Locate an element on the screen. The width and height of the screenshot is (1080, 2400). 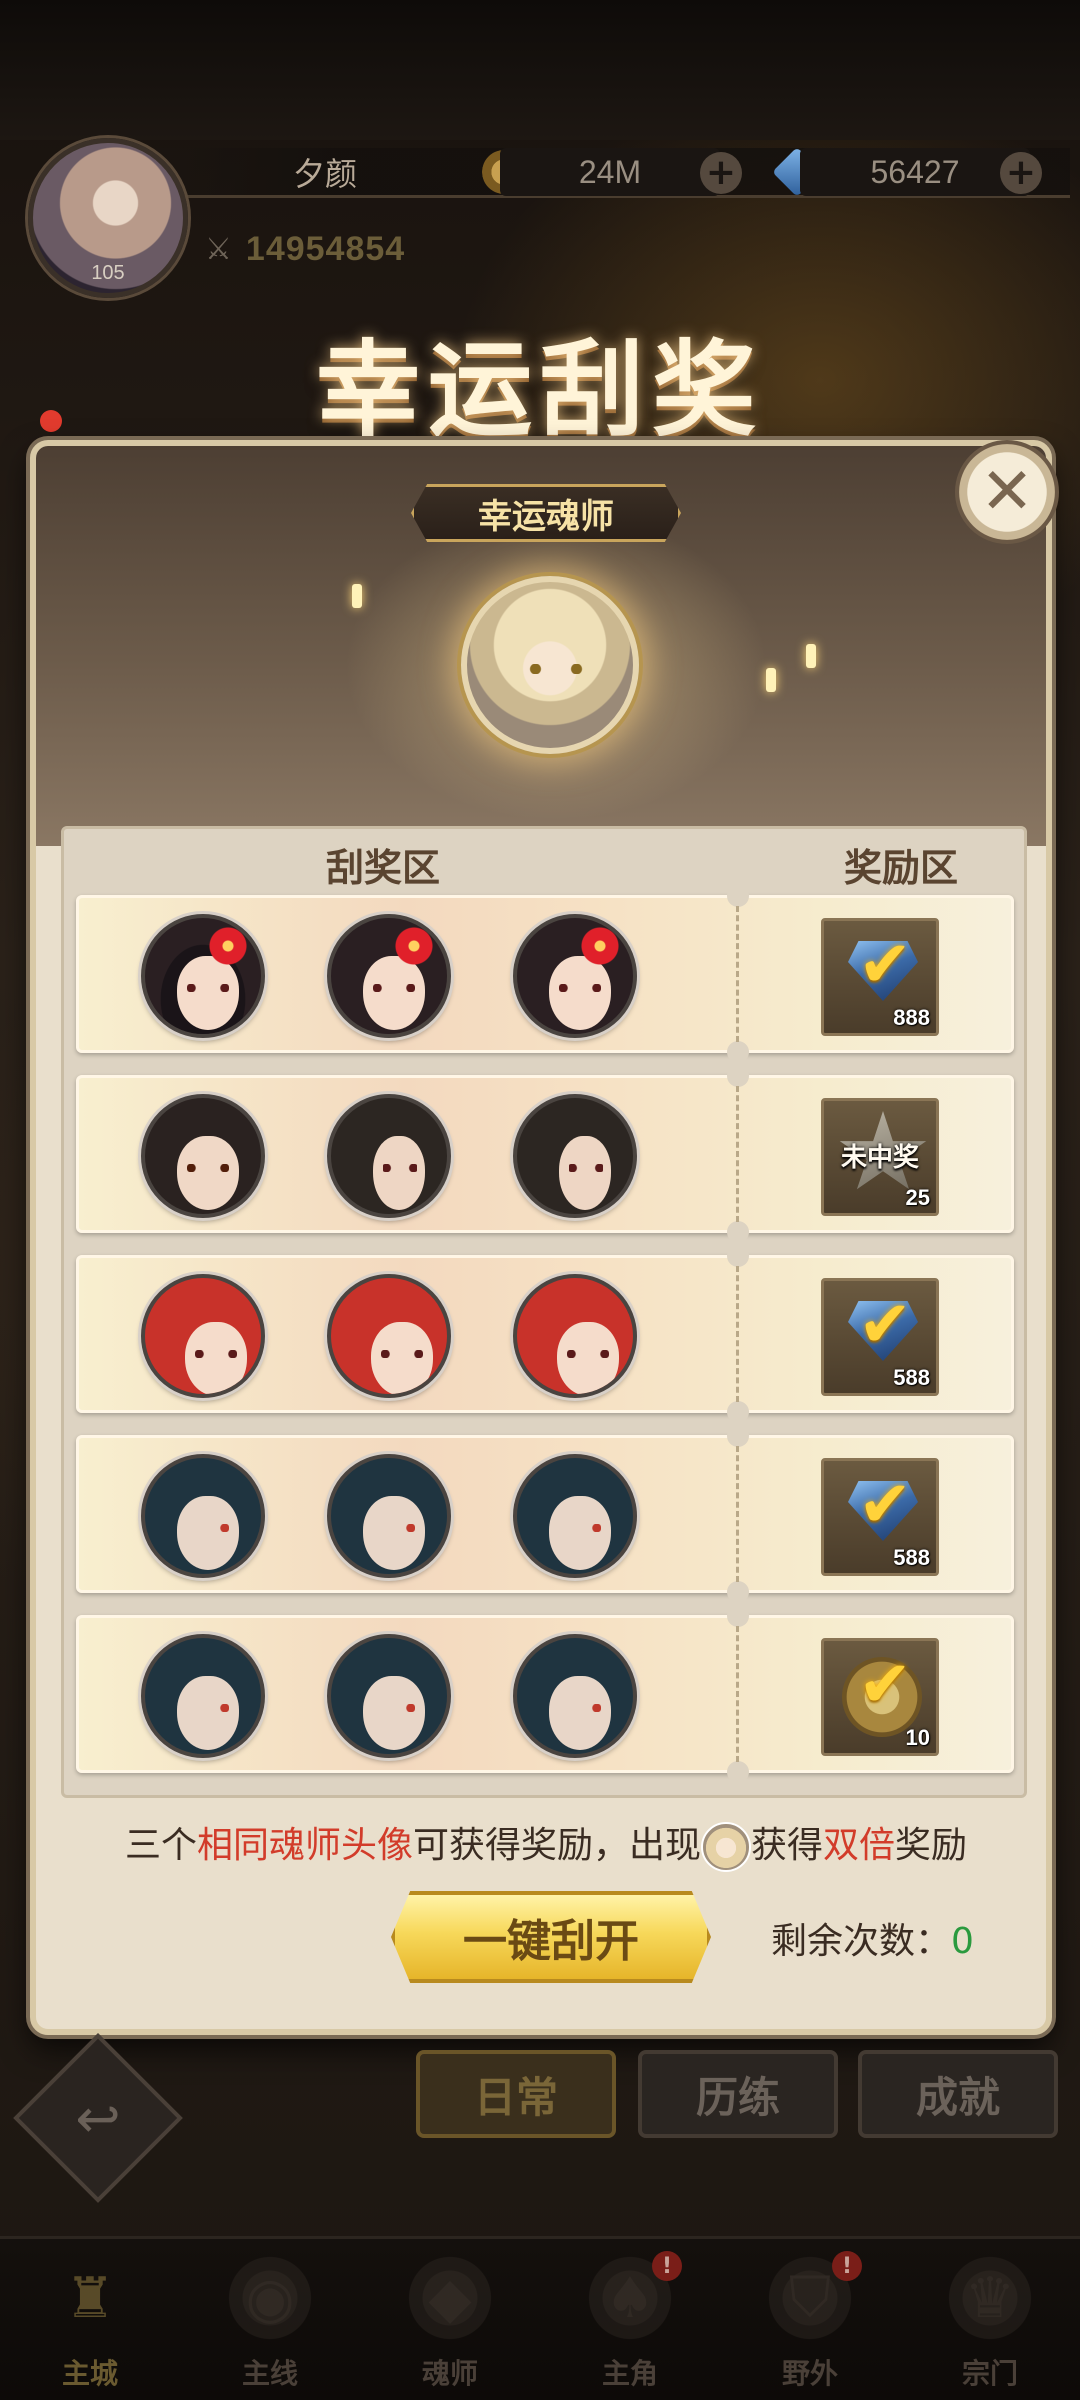
event-title: 幸运刮奖 is located at coordinates (539, 389).